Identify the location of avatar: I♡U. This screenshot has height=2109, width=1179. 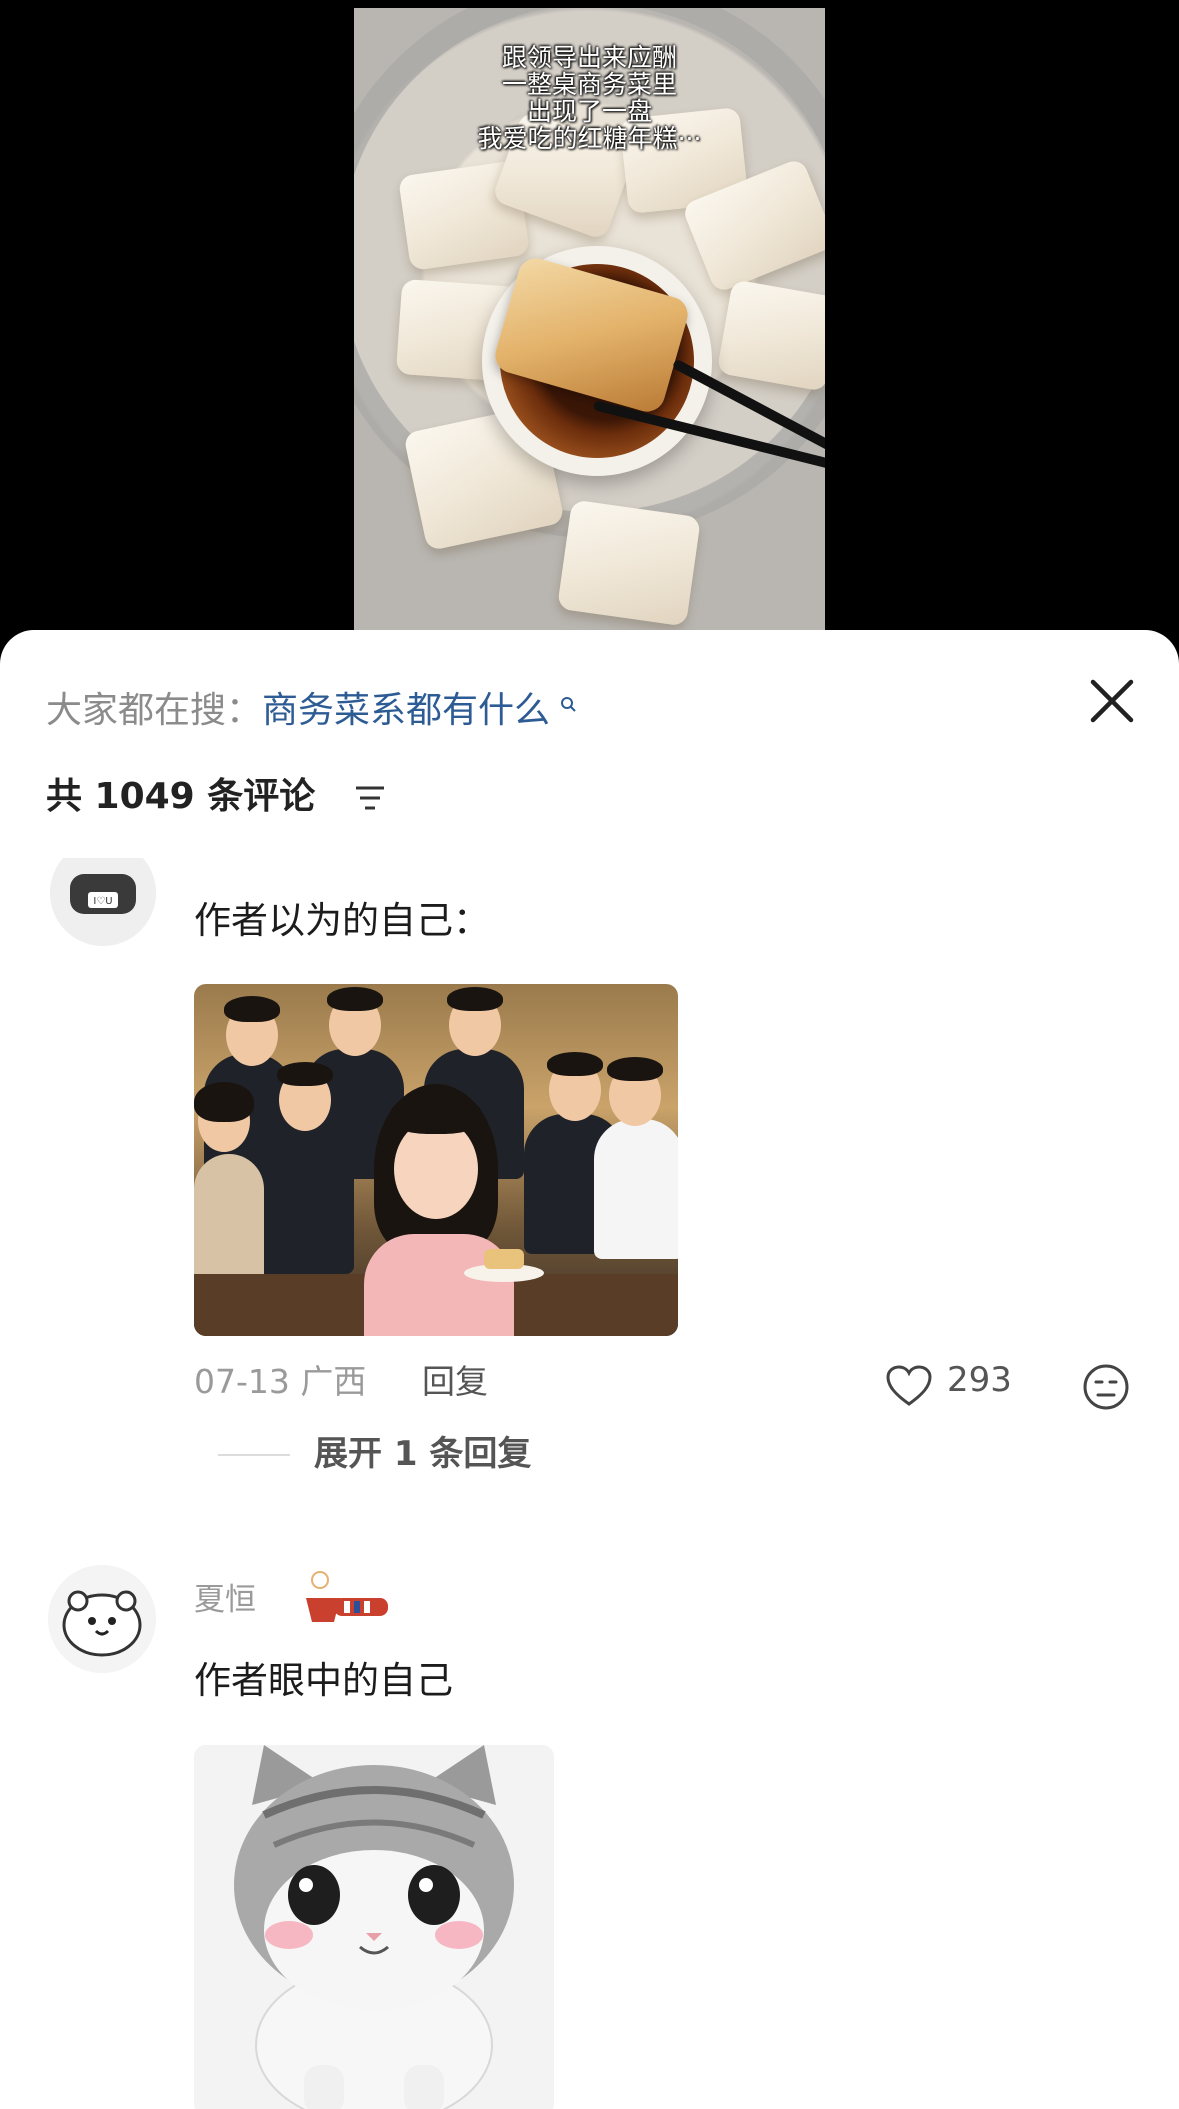
(103, 902).